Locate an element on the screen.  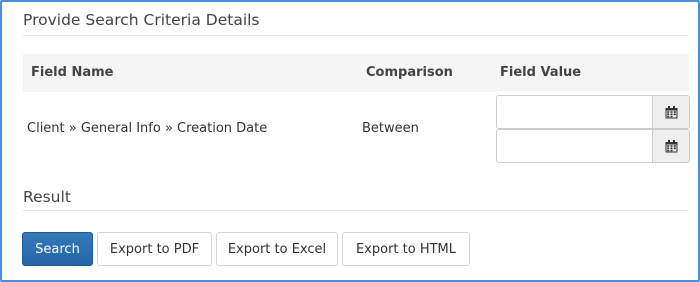
date-to-calendar-button is located at coordinates (671, 146).